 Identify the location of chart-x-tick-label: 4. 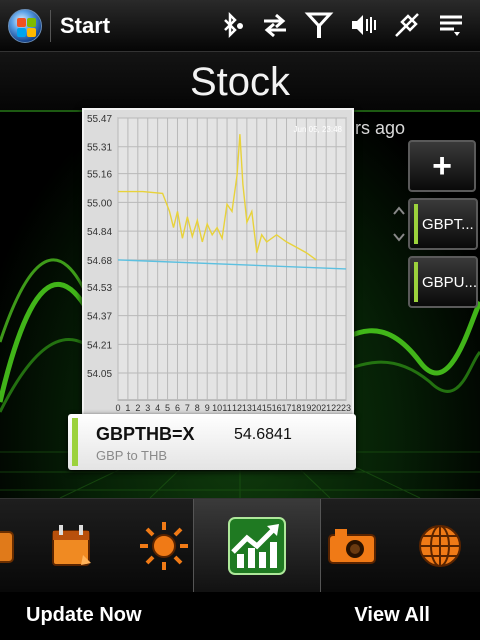
(157, 408).